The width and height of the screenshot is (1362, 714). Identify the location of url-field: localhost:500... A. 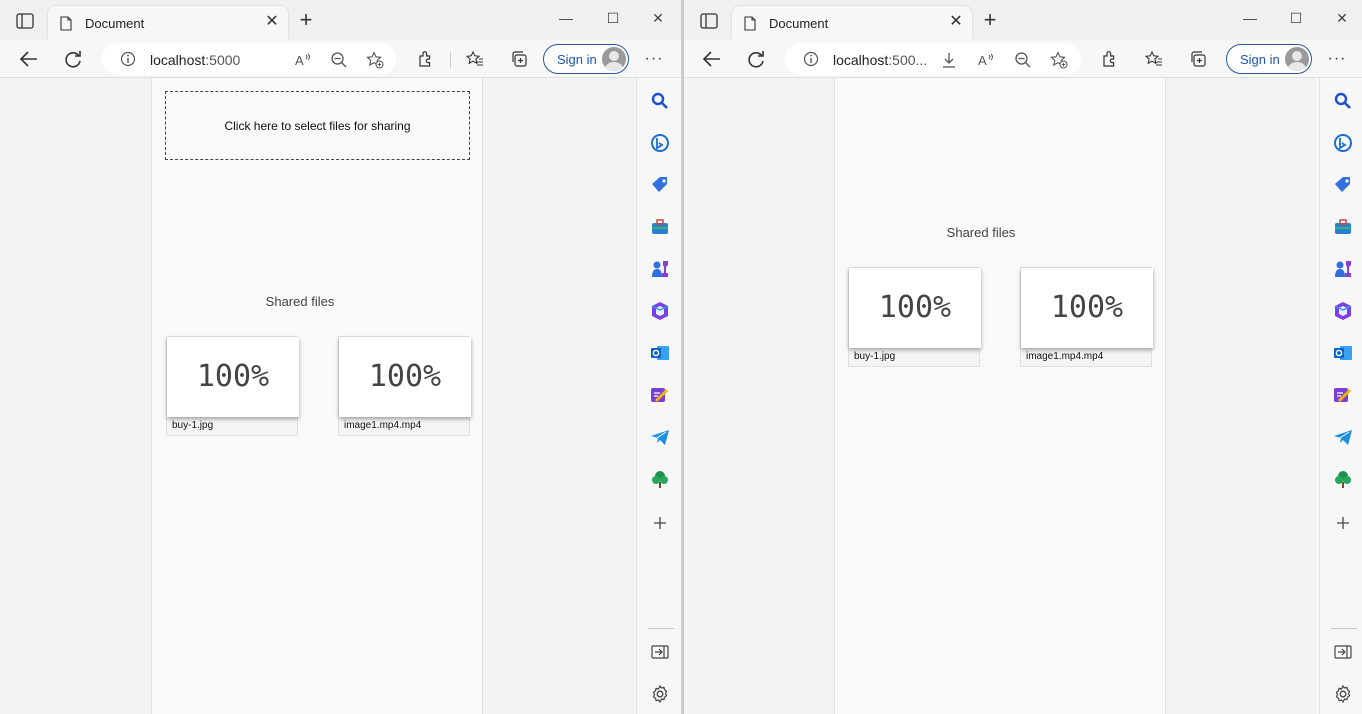
(933, 59).